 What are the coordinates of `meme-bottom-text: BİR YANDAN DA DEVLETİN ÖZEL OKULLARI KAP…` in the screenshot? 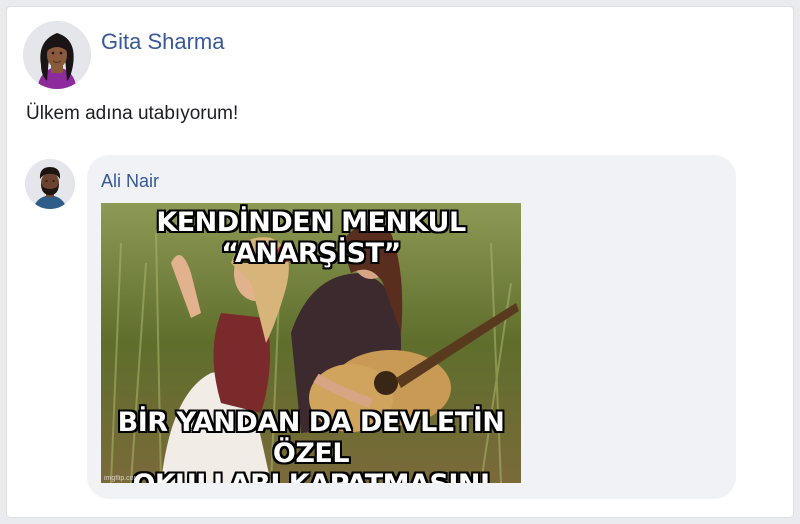 It's located at (311, 445).